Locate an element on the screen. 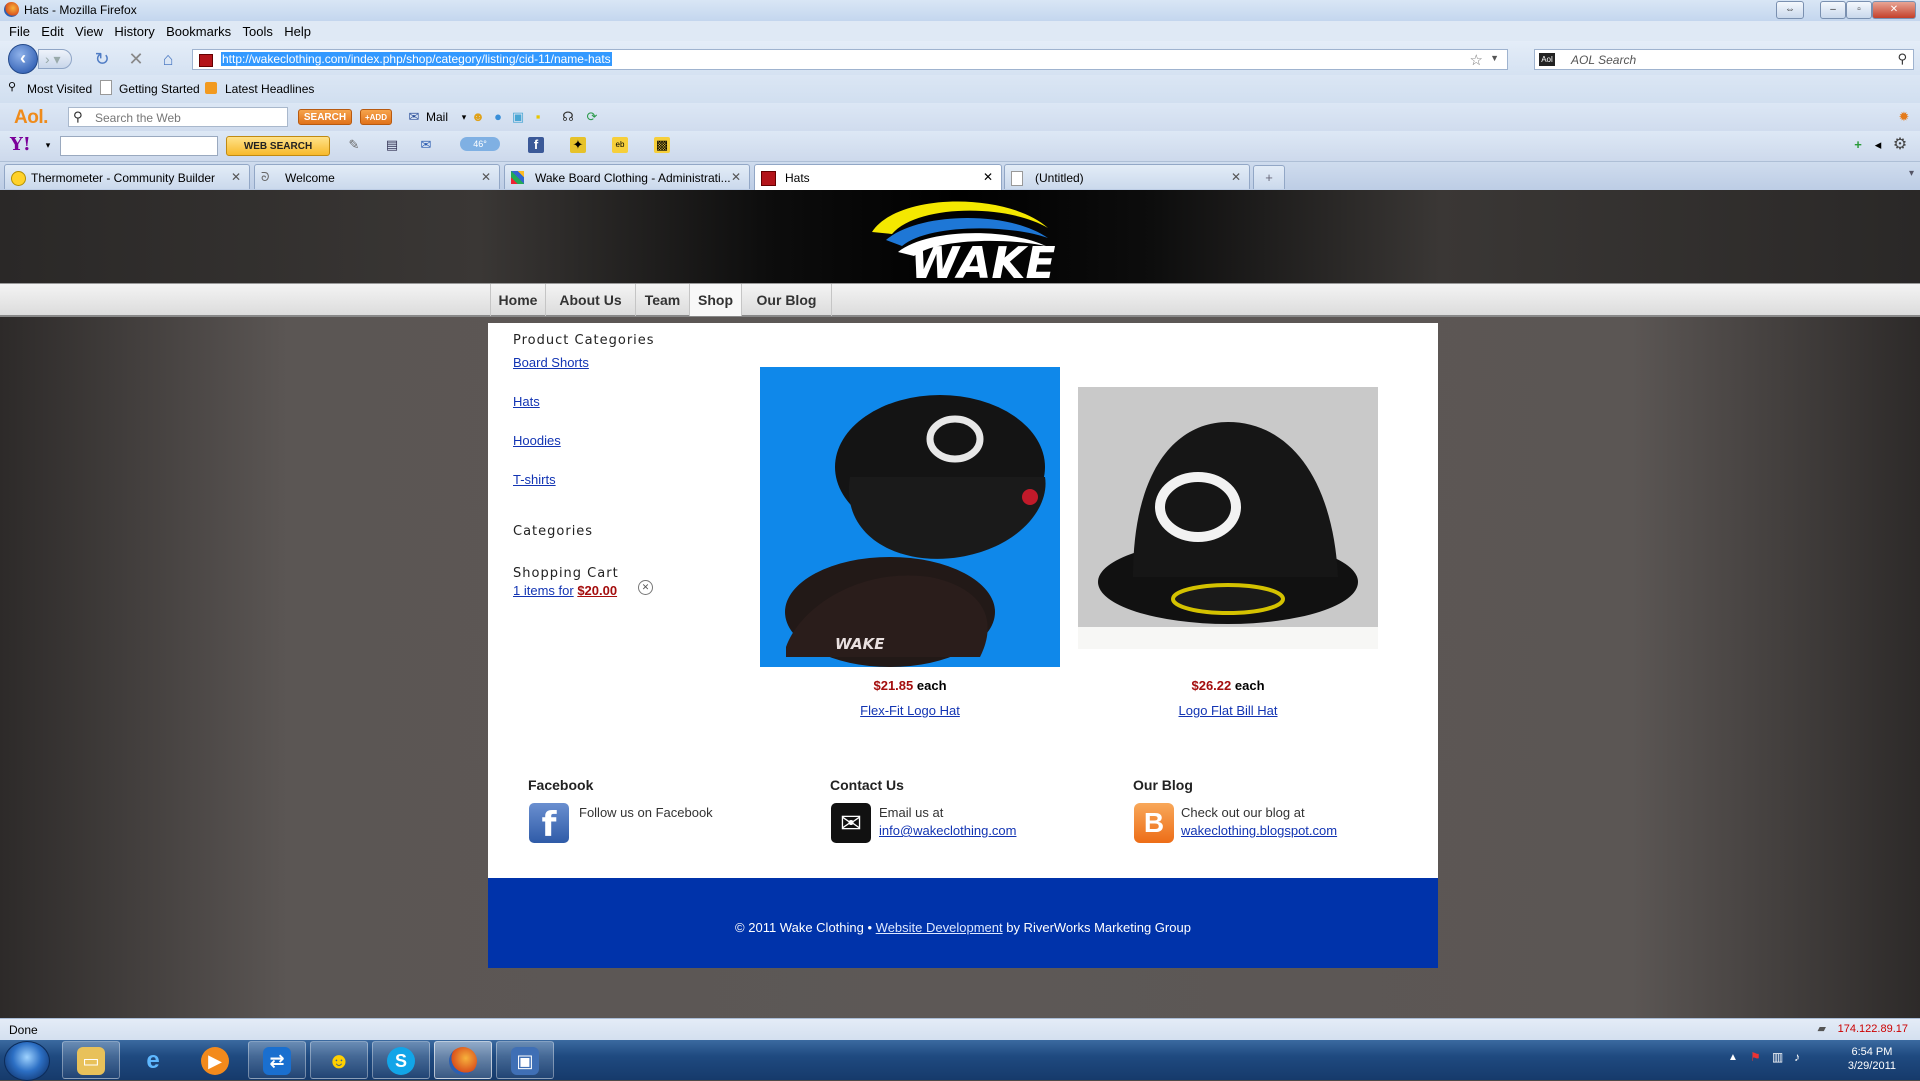 The width and height of the screenshot is (1920, 1081). nav-shop: Shop is located at coordinates (716, 300).